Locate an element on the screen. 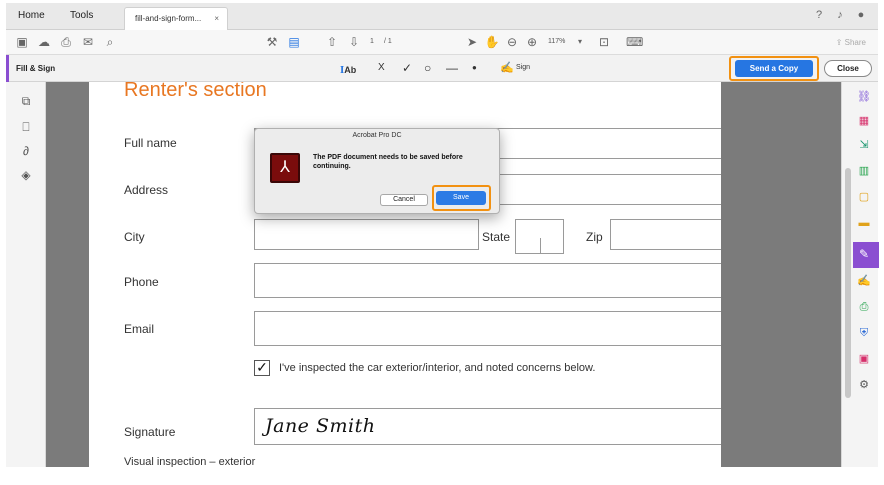  state-field is located at coordinates (539, 236).